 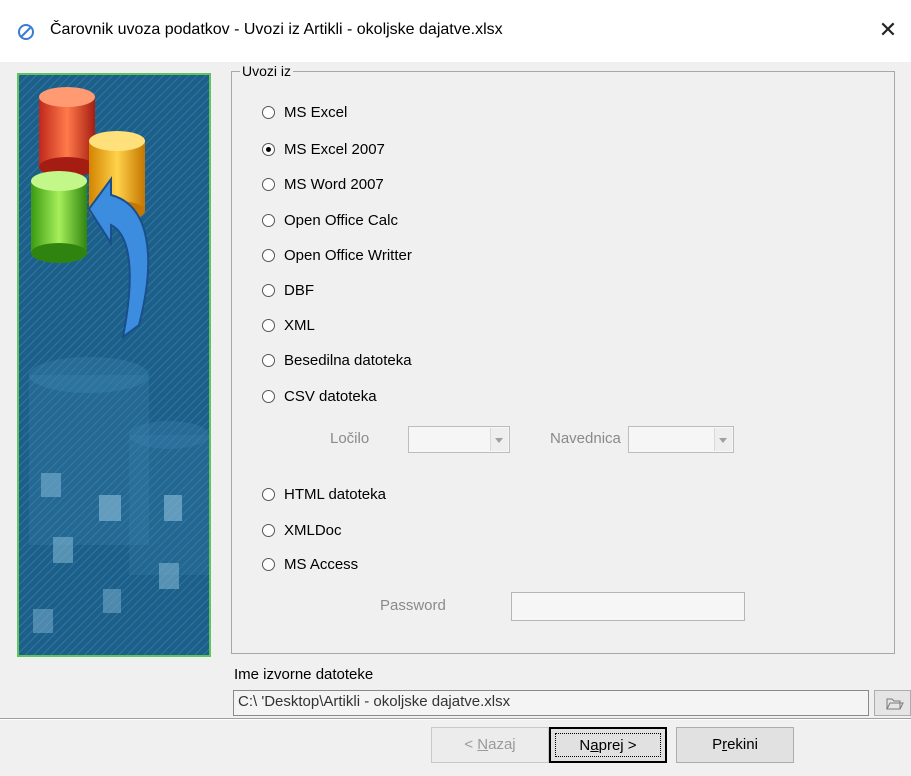 What do you see at coordinates (299, 290) in the screenshot?
I see `radio-label: DBF` at bounding box center [299, 290].